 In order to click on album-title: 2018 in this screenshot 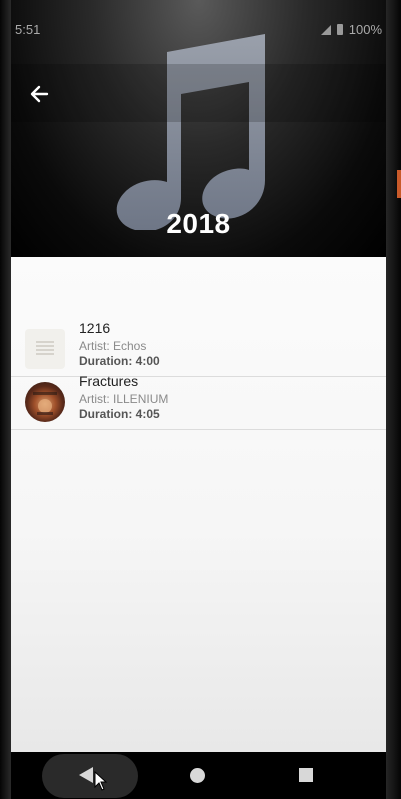, I will do `click(198, 223)`.